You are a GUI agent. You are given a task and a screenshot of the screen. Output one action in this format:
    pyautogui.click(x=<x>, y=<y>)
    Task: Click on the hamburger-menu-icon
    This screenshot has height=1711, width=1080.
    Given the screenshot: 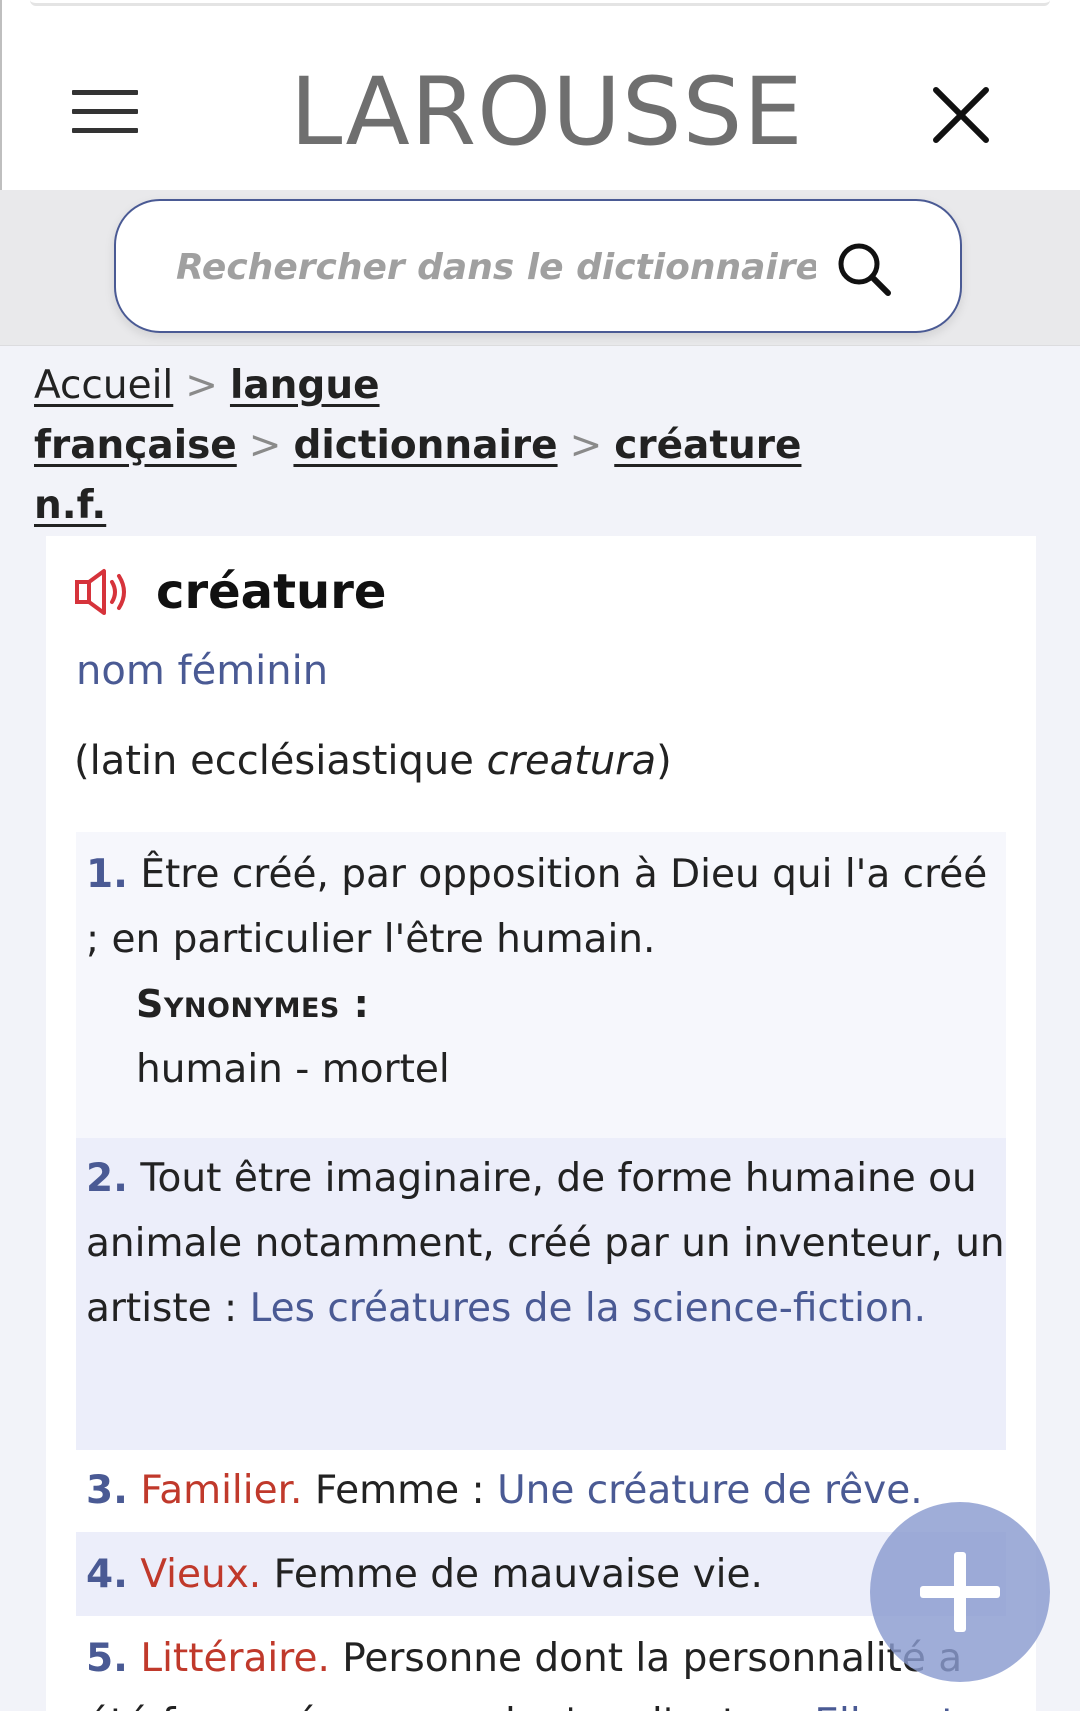 What is the action you would take?
    pyautogui.click(x=105, y=112)
    